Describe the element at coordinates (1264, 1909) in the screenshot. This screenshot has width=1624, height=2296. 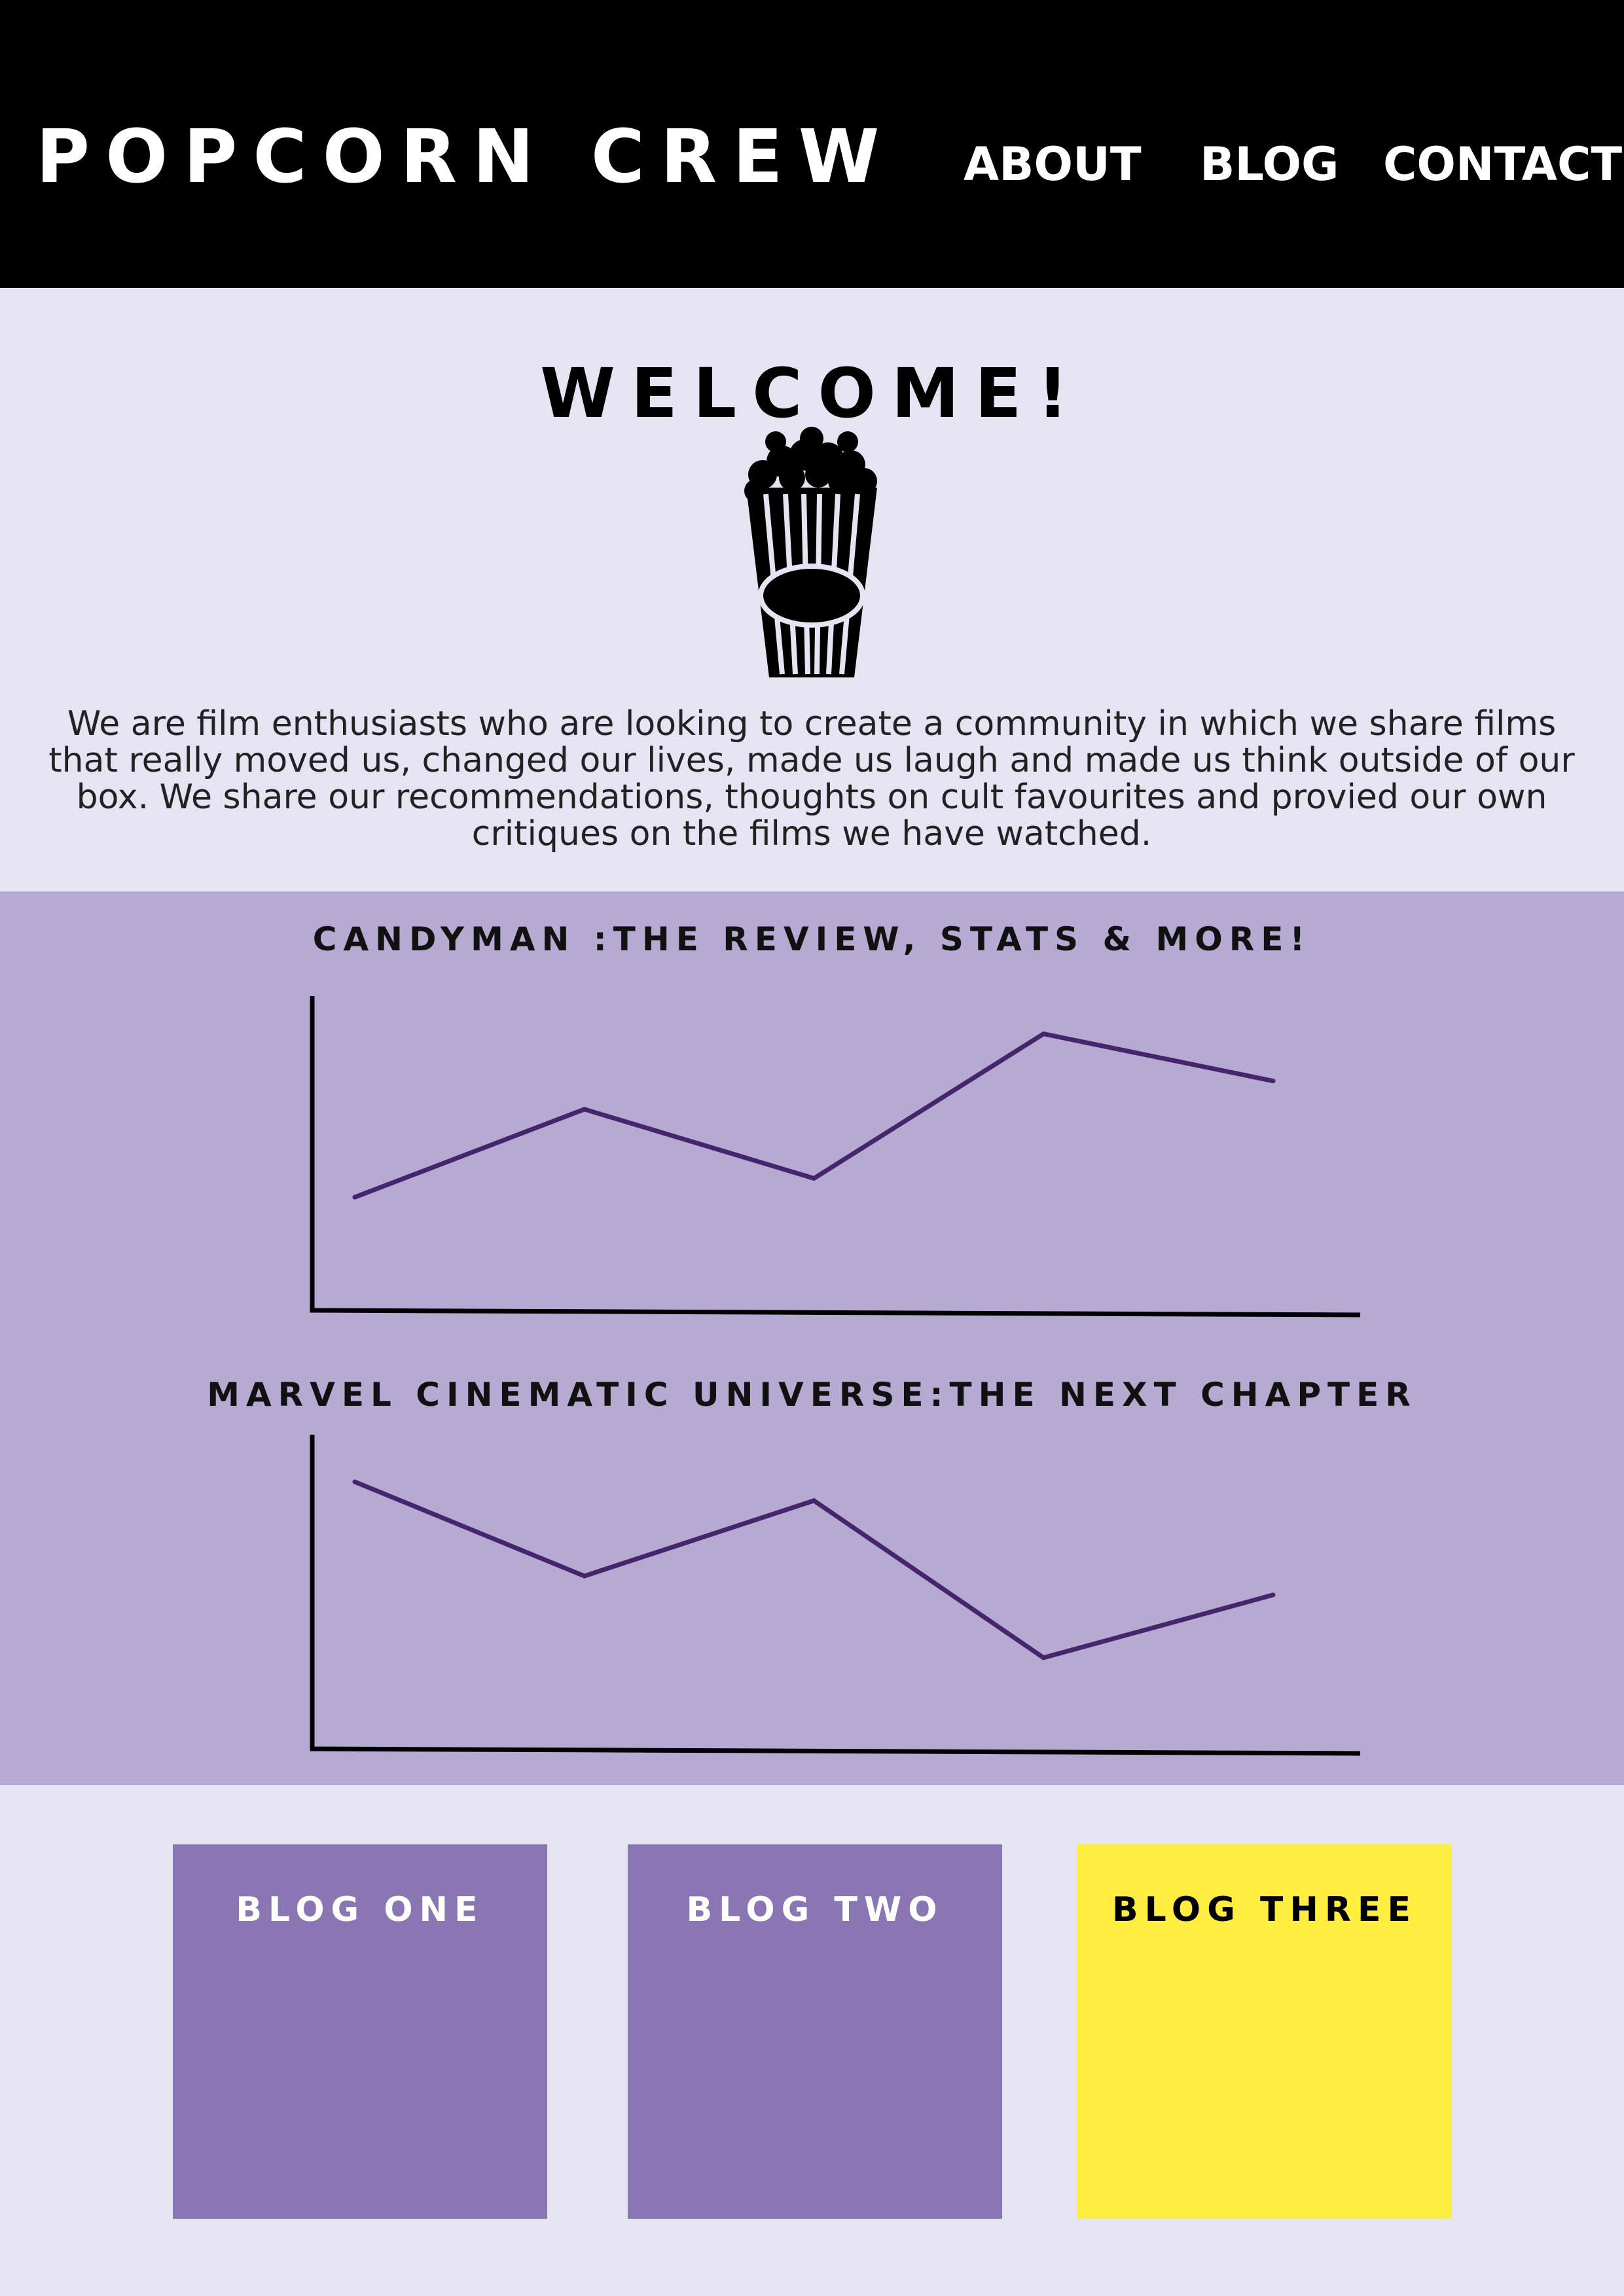
I see `blog-card-label: BLOG THREE` at that location.